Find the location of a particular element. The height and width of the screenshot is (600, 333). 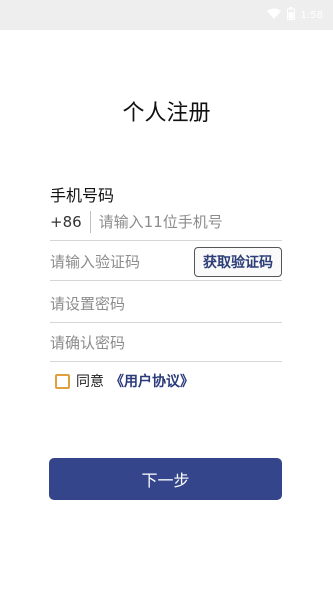

country-code: +86 is located at coordinates (70, 221).